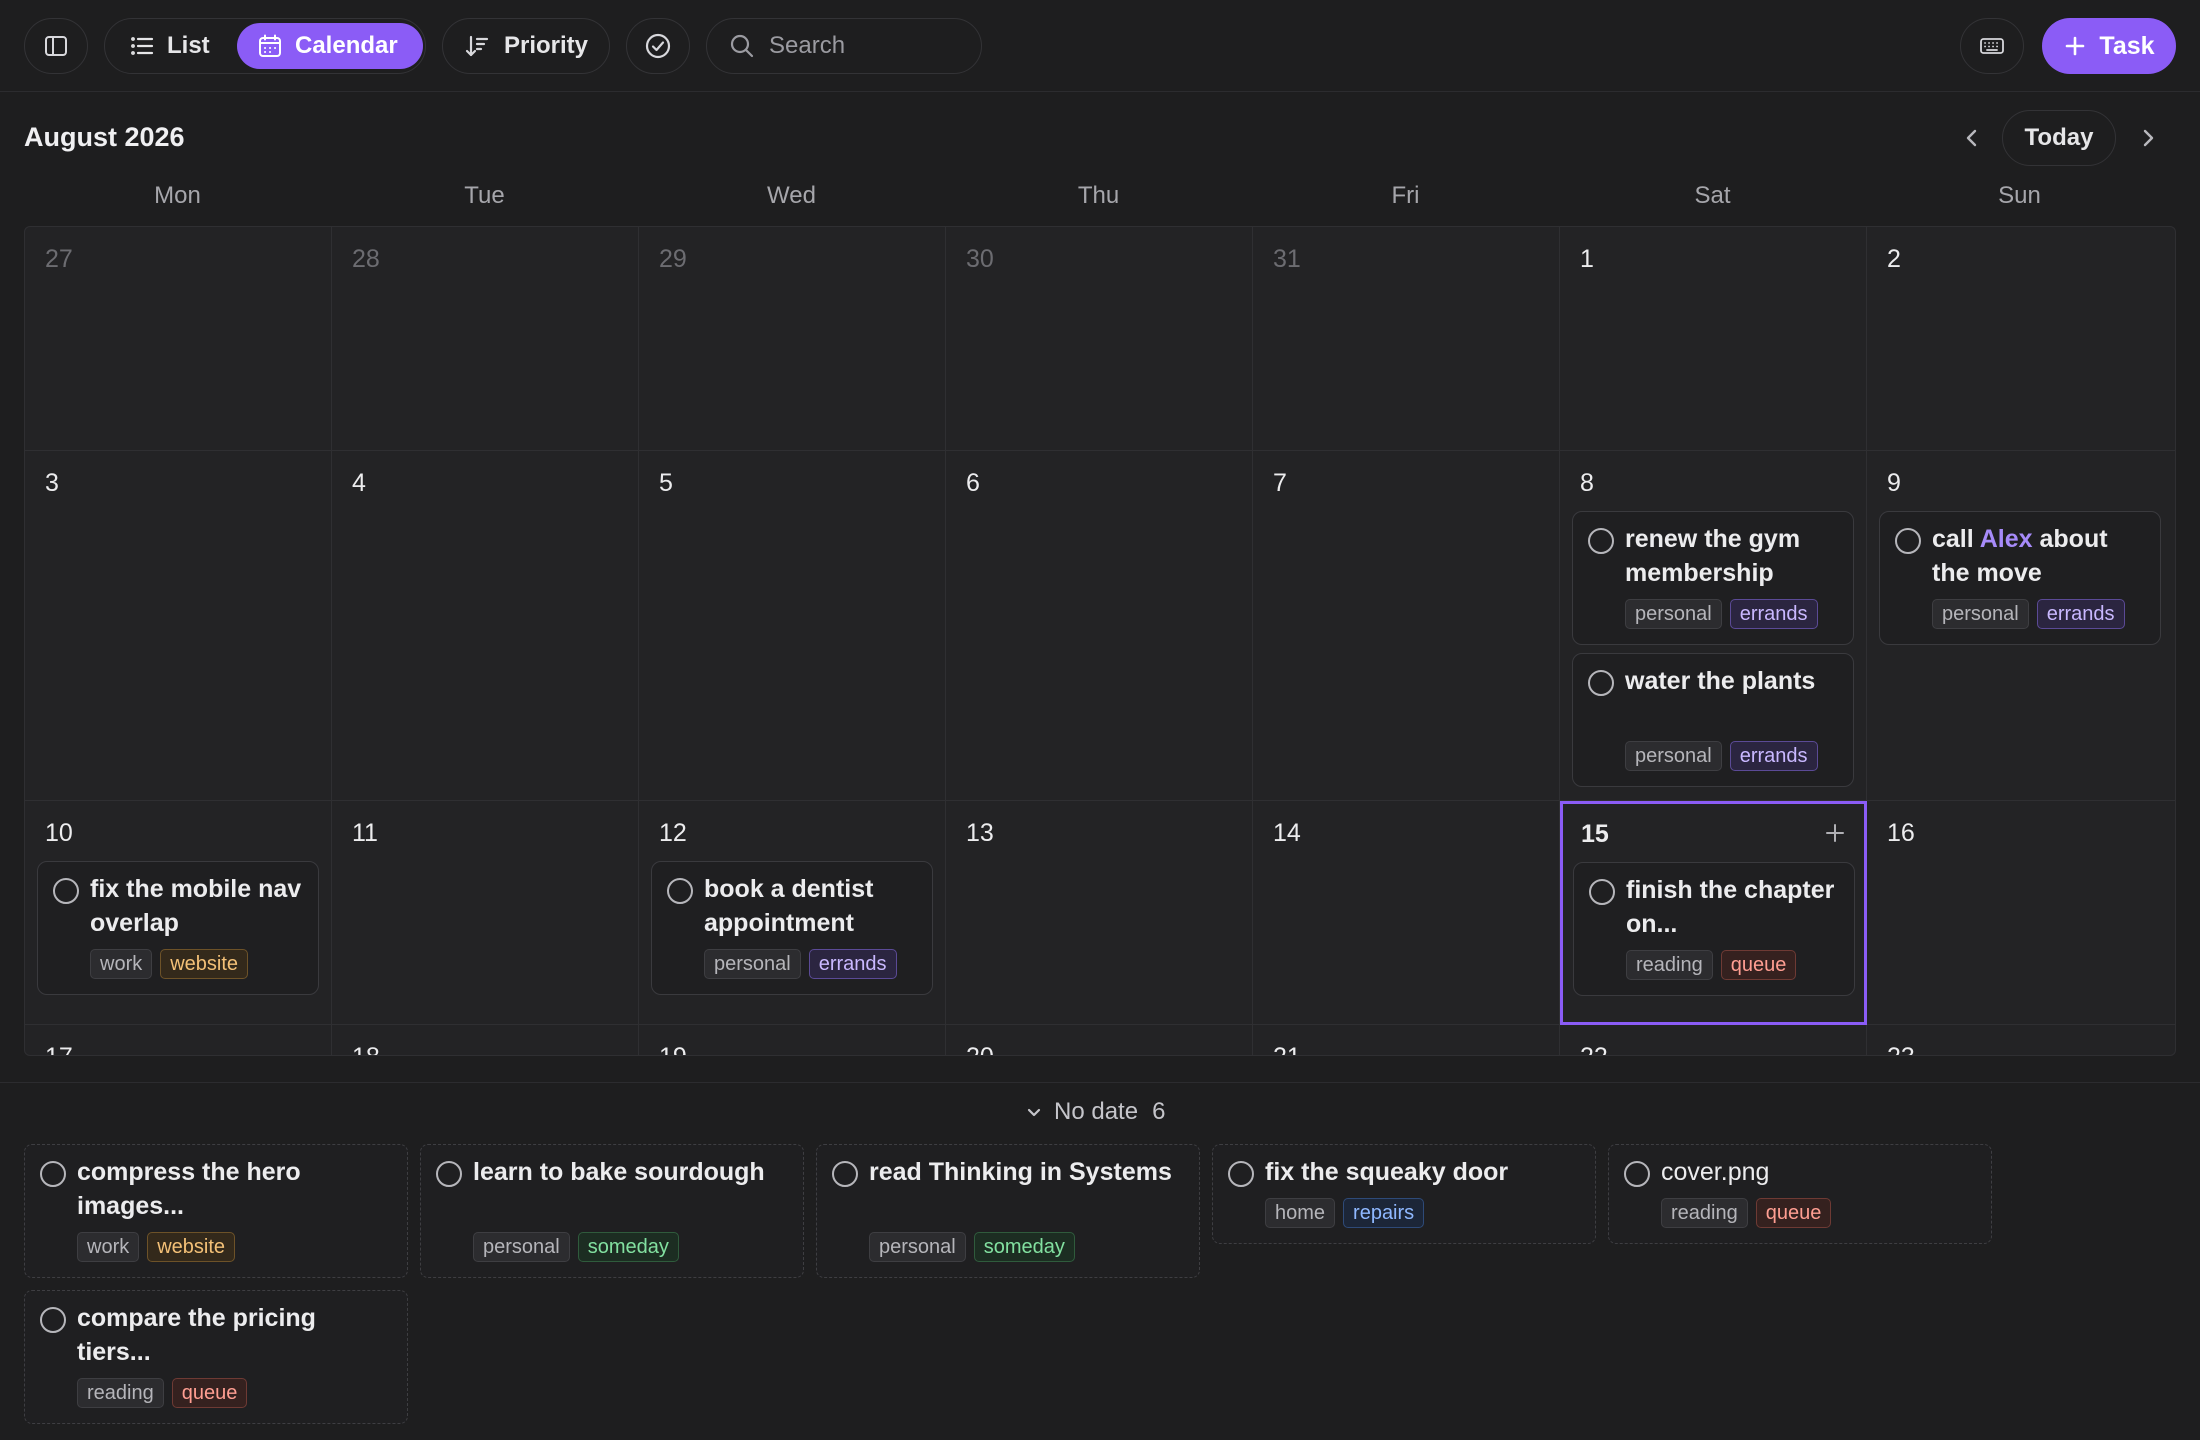 Image resolution: width=2200 pixels, height=1440 pixels. Describe the element at coordinates (1713, 720) in the screenshot. I see `task-card: water the plants personal errands` at that location.